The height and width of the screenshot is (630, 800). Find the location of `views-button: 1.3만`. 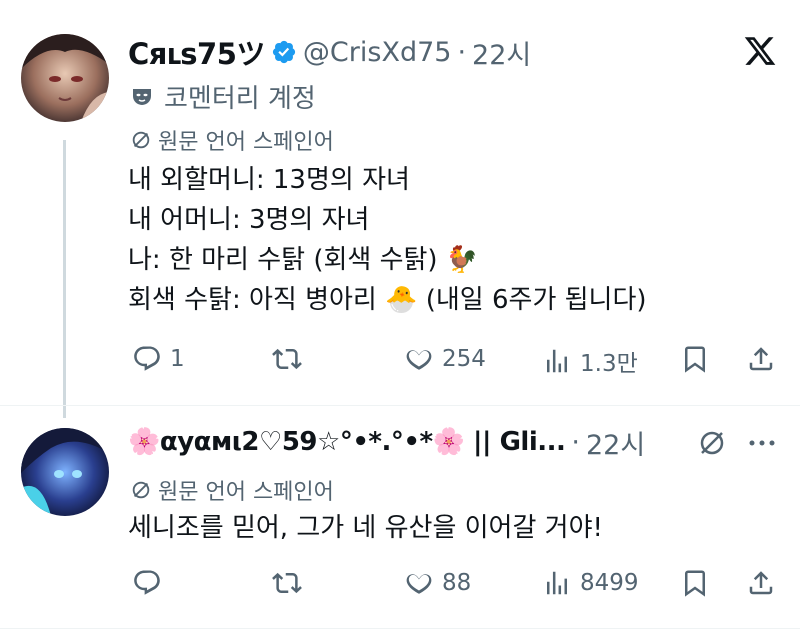

views-button: 1.3만 is located at coordinates (590, 361).